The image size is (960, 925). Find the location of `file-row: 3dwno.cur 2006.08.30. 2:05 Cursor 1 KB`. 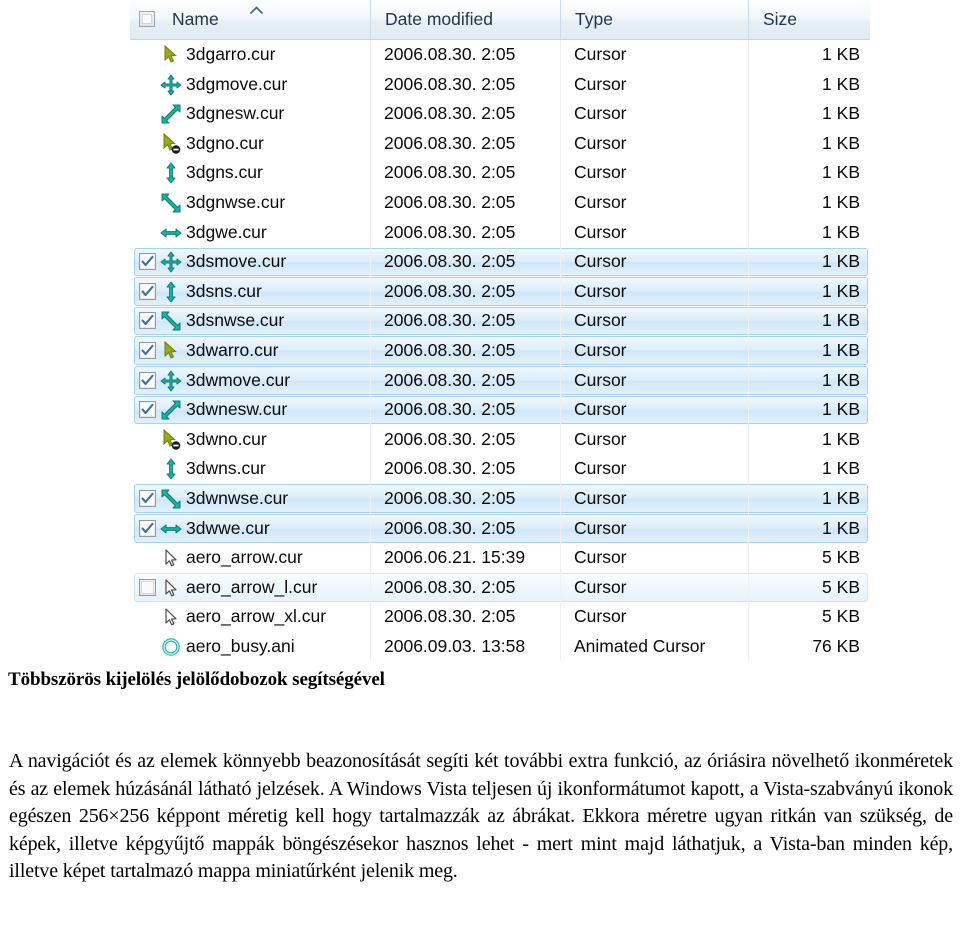

file-row: 3dwno.cur 2006.08.30. 2:05 Cursor 1 KB is located at coordinates (500, 439).